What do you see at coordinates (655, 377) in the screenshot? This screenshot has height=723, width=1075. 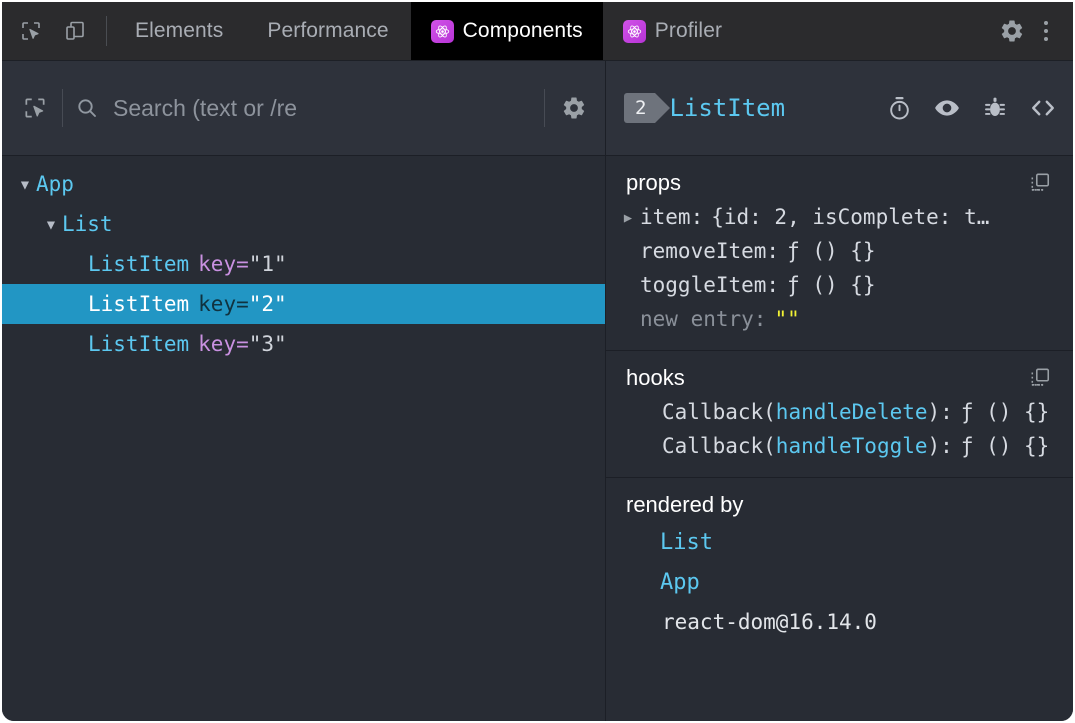 I see `hooks-section-title: hooks` at bounding box center [655, 377].